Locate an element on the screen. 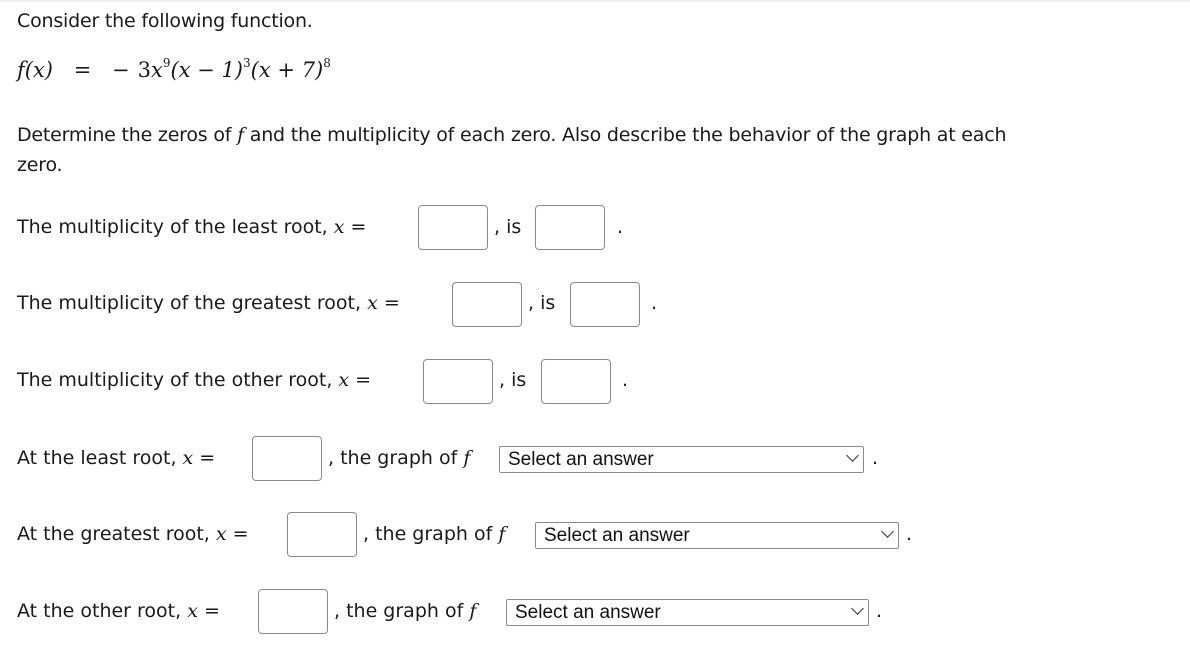  other-root-multiplicity-input is located at coordinates (576, 381).